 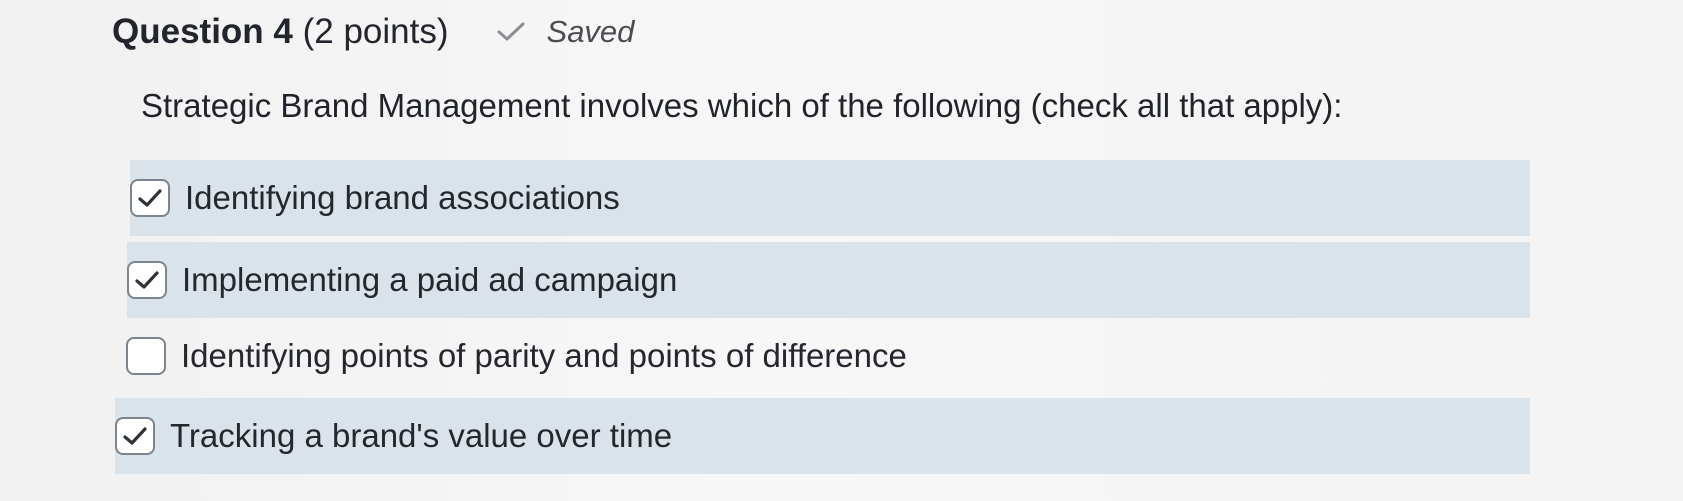 I want to click on answer-option-1: Identifying brand associations, so click(x=830, y=198).